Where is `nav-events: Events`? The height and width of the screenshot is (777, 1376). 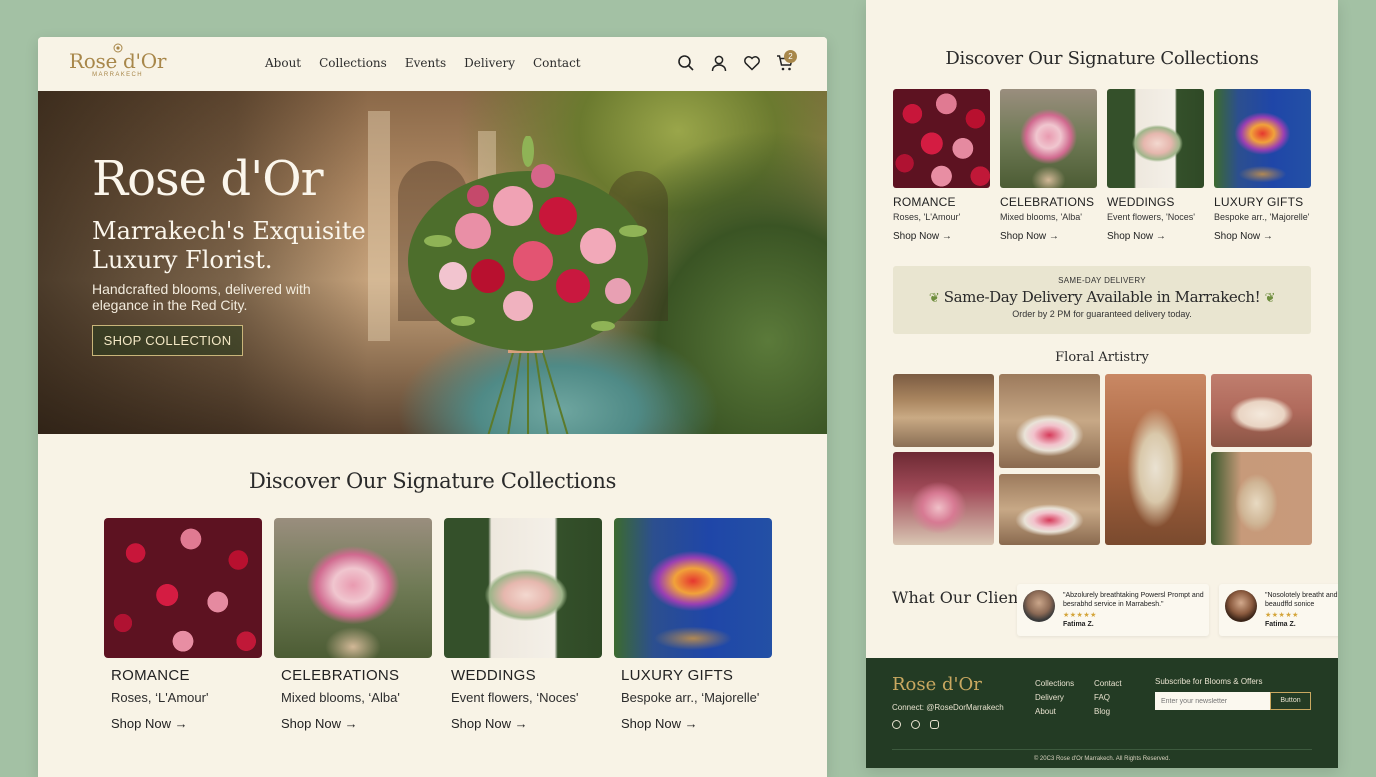
nav-events: Events is located at coordinates (425, 63).